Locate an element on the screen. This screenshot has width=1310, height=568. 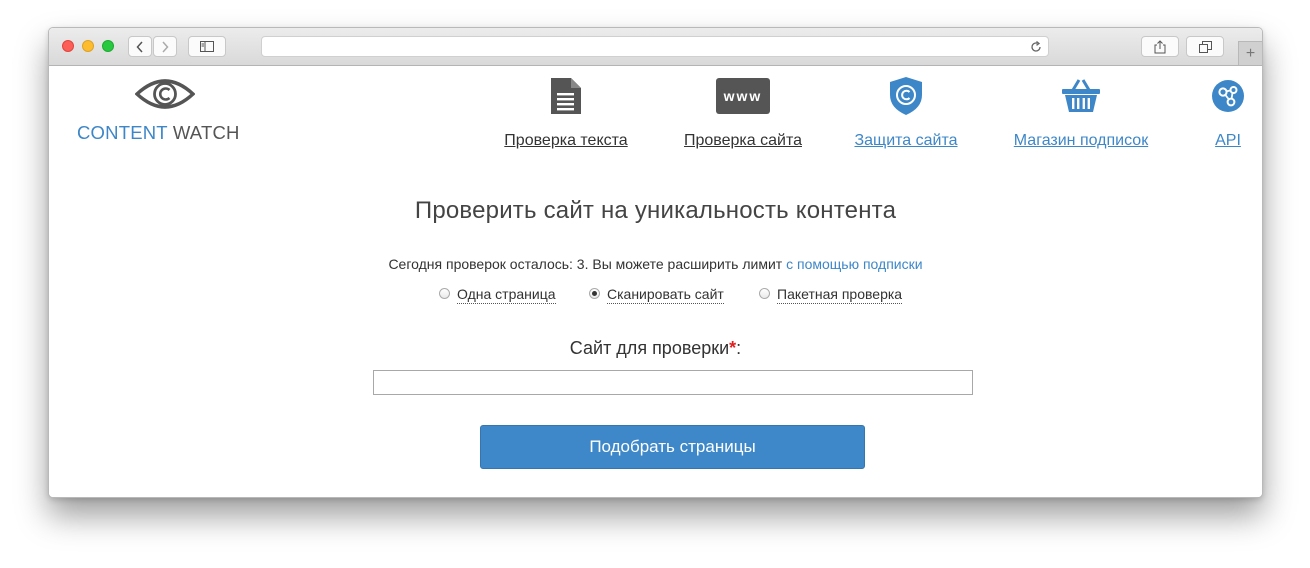
share-icon is located at coordinates (1160, 46).